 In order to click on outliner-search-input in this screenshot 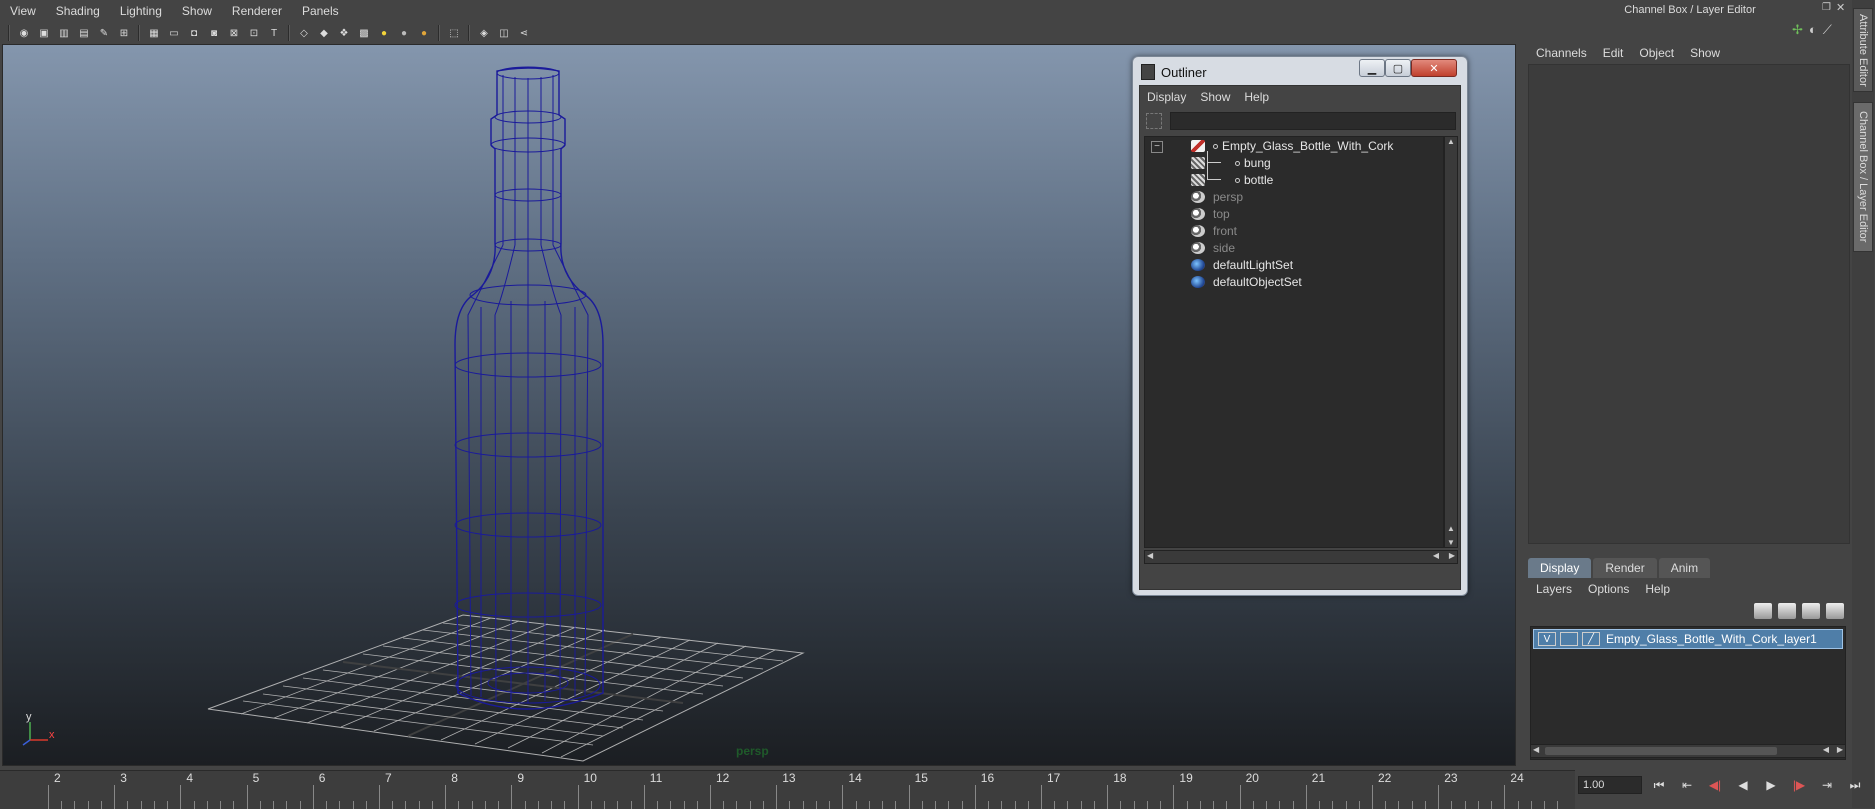, I will do `click(1313, 121)`.